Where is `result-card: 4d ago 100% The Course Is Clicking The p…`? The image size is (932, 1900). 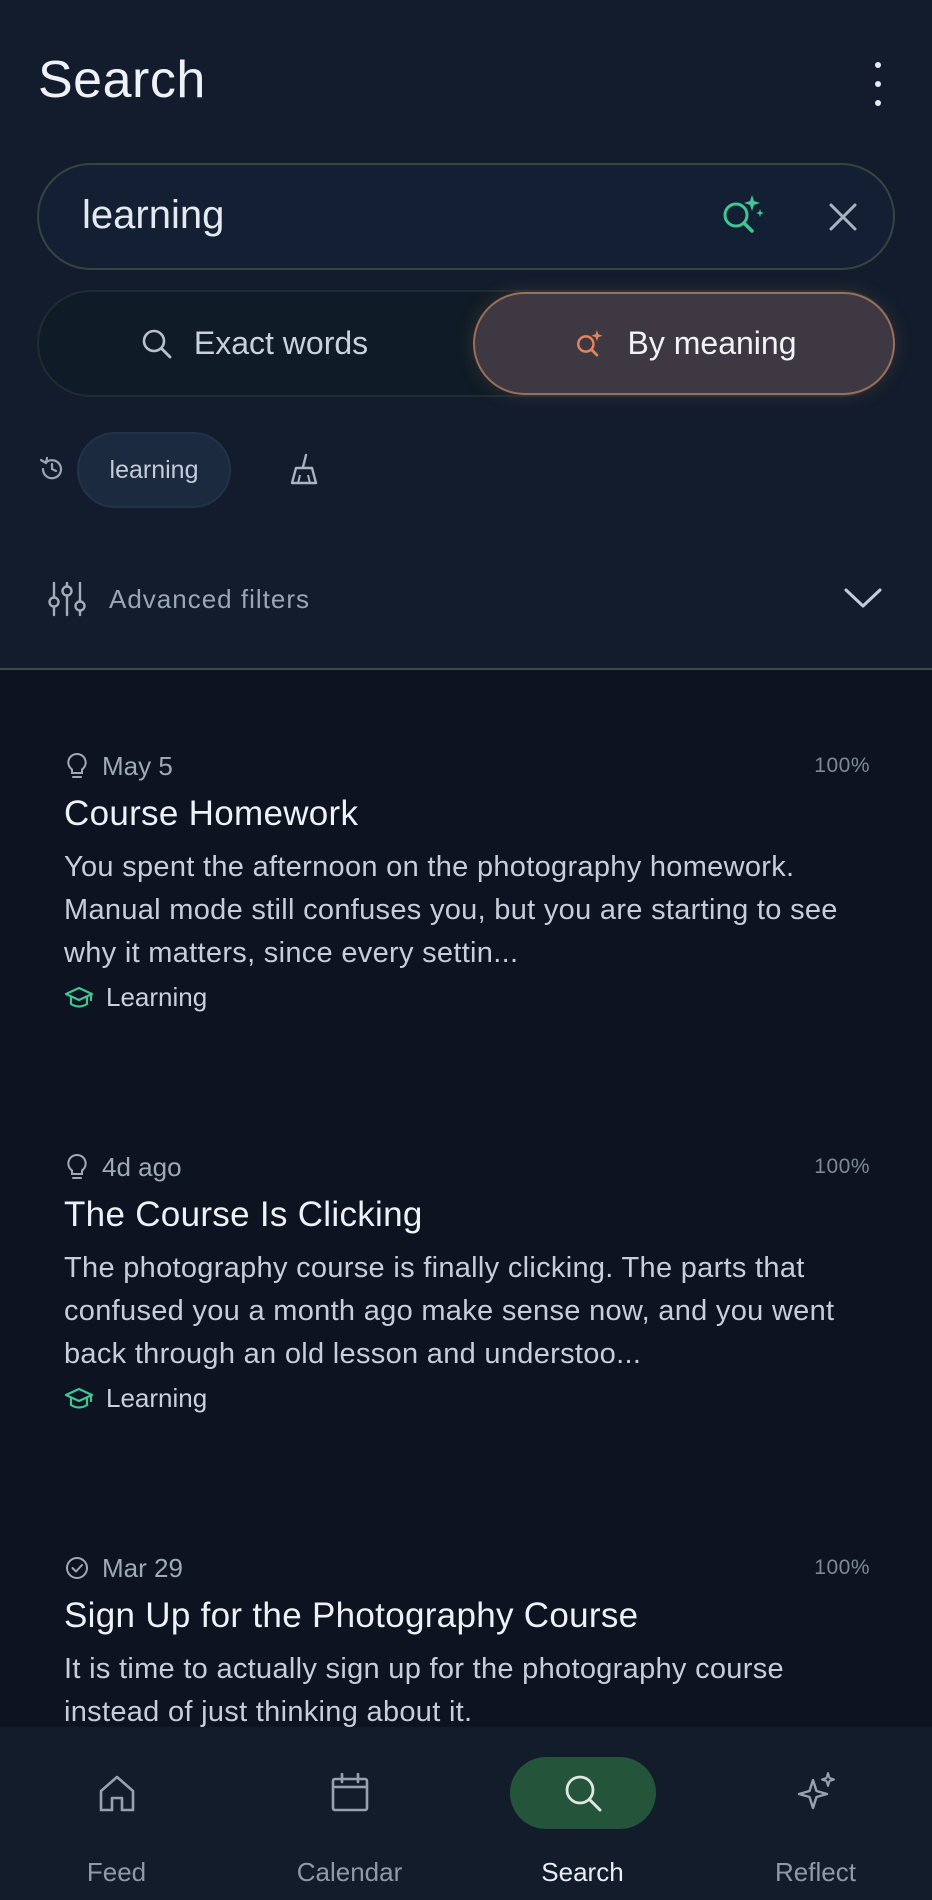
result-card: 4d ago 100% The Course Is Clicking The p… is located at coordinates (467, 1301).